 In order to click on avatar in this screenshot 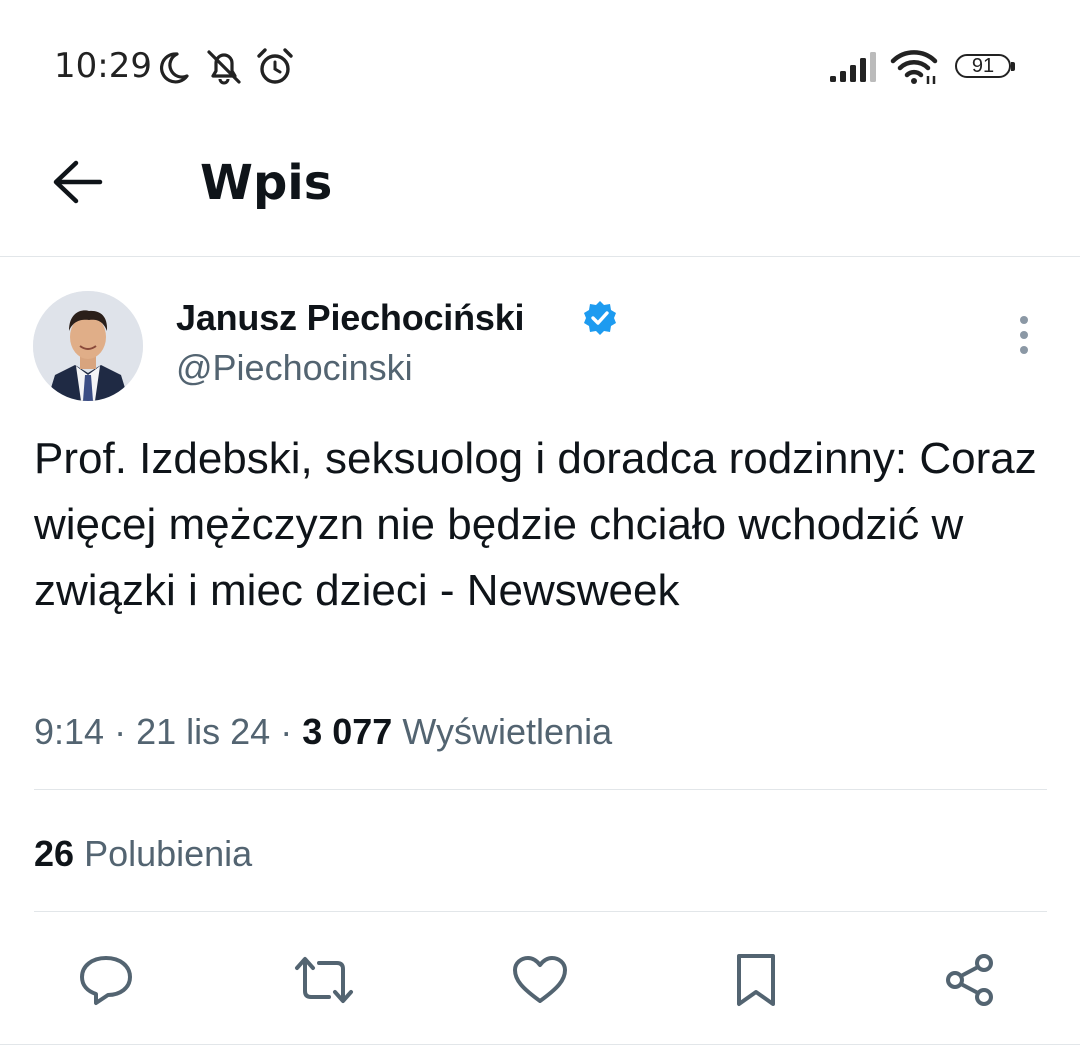, I will do `click(88, 346)`.